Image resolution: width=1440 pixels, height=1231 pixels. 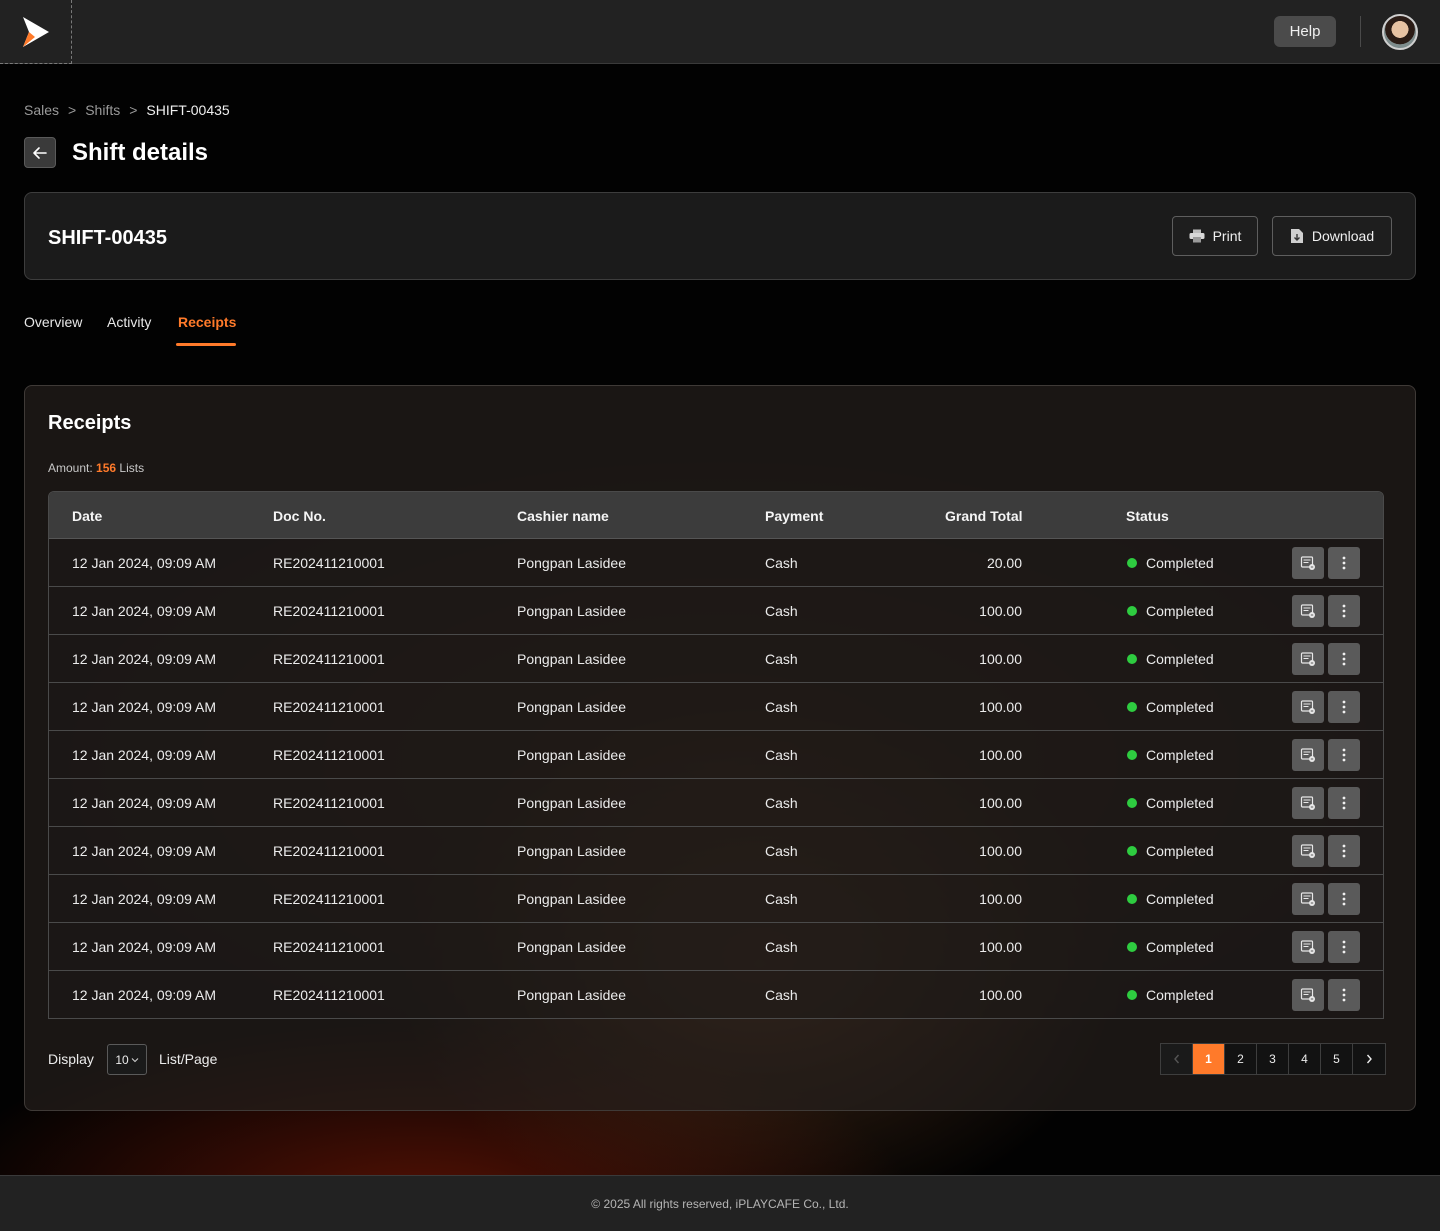 What do you see at coordinates (135, 1059) in the screenshot?
I see `chevron-down-icon` at bounding box center [135, 1059].